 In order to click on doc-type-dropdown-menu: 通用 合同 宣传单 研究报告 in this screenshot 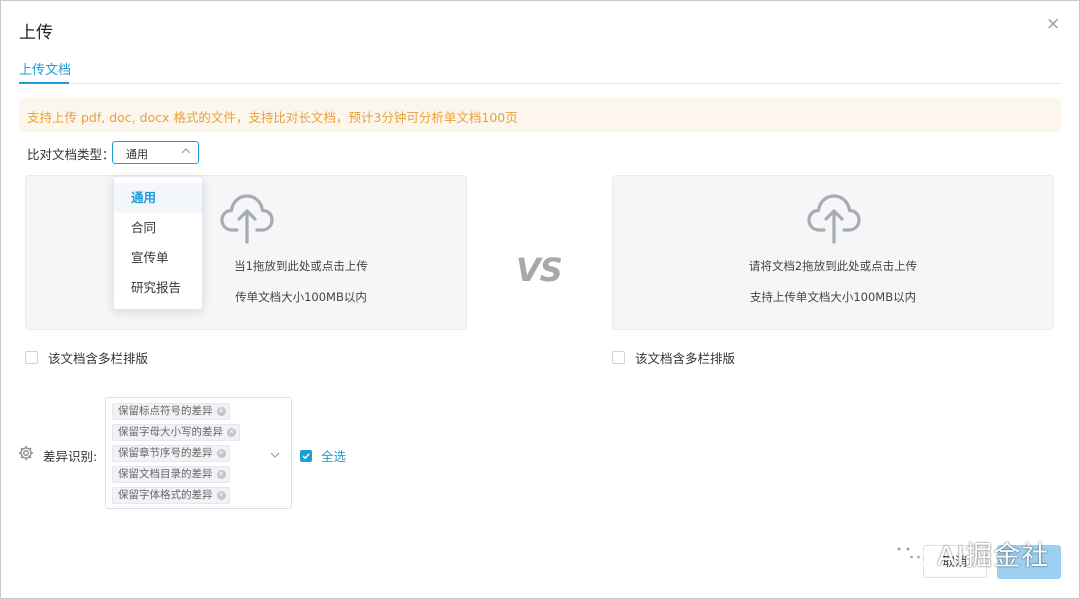, I will do `click(158, 243)`.